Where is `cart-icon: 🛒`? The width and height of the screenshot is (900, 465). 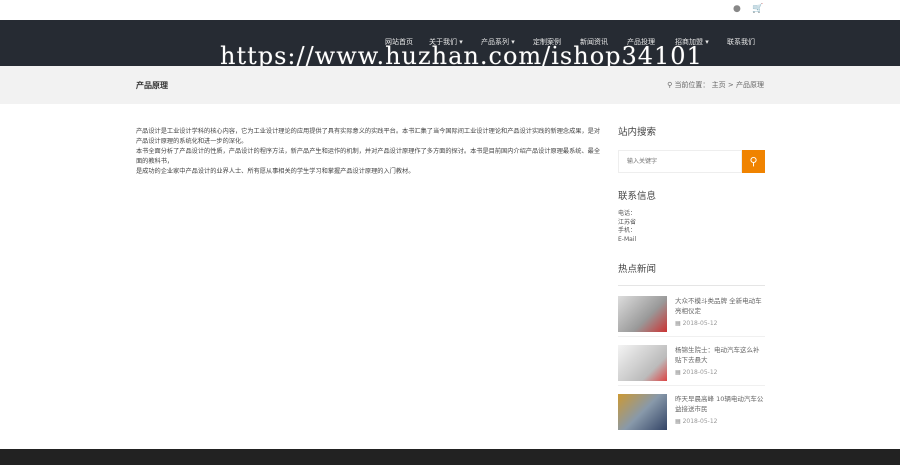 cart-icon: 🛒 is located at coordinates (757, 9).